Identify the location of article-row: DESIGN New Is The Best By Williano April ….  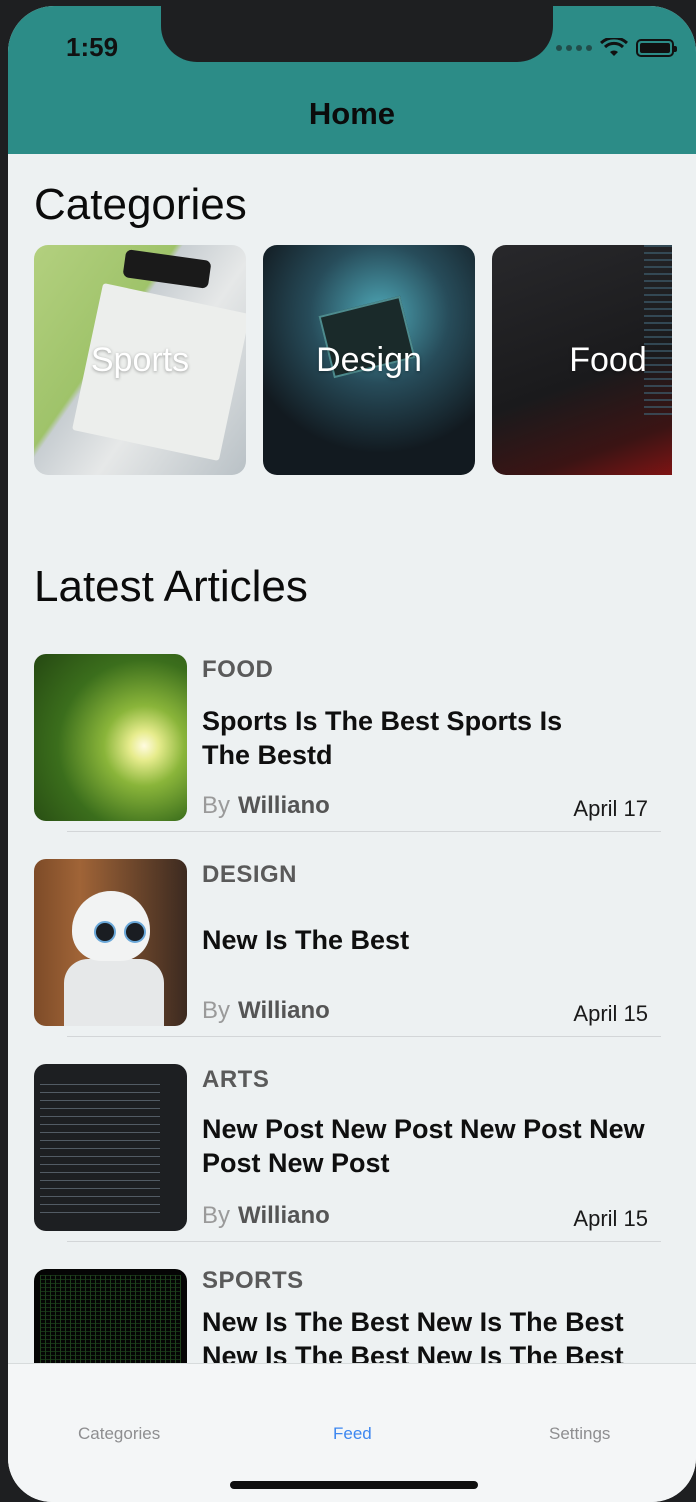
(354, 961).